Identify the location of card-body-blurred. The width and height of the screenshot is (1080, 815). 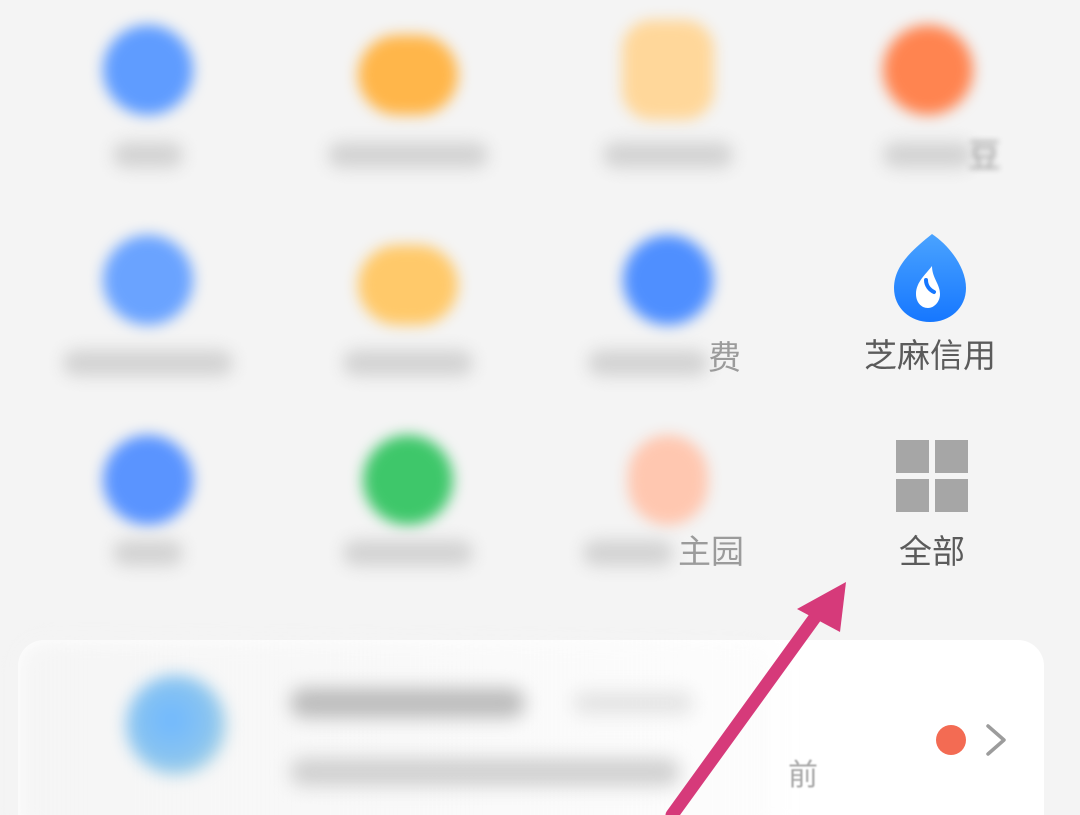
(485, 772).